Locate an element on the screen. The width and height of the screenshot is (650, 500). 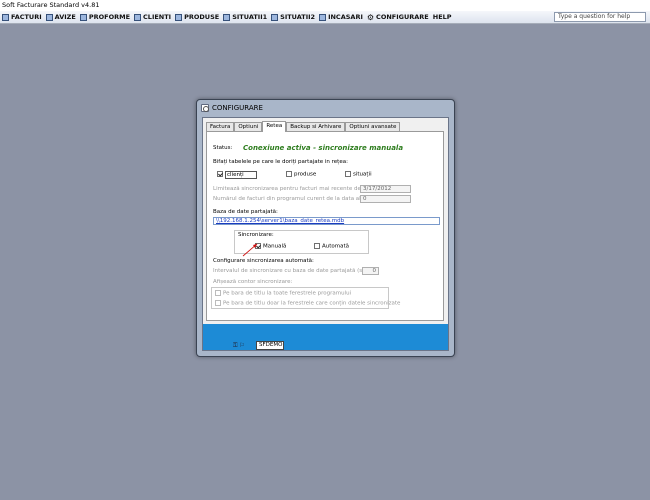
auto-checkbox is located at coordinates (317, 246).